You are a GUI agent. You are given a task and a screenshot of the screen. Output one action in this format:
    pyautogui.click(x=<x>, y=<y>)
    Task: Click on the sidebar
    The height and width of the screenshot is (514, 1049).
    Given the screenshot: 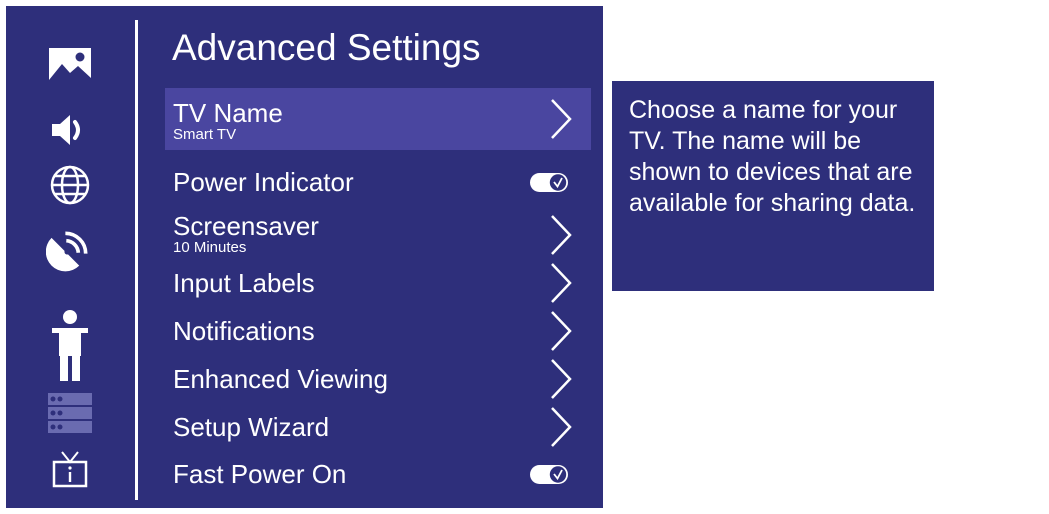 What is the action you would take?
    pyautogui.click(x=71, y=257)
    